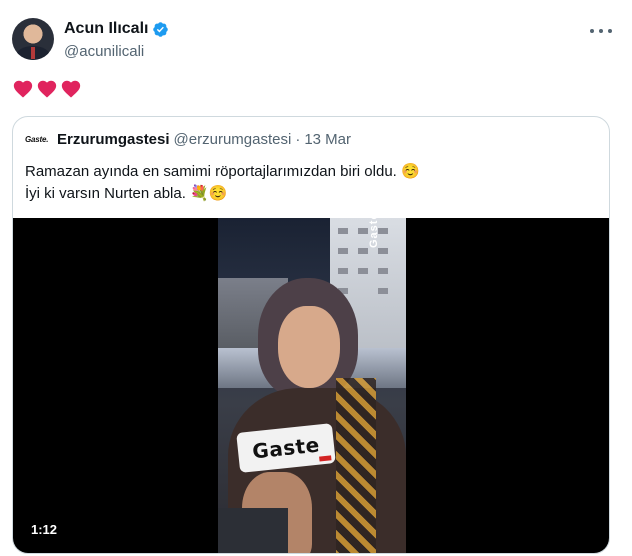  Describe the element at coordinates (374, 233) in the screenshot. I see `video-watermark: Gaste` at that location.